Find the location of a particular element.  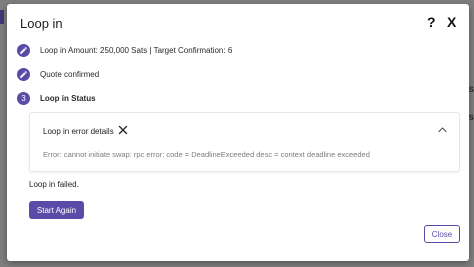

status-text: Loop in failed. is located at coordinates (54, 184).